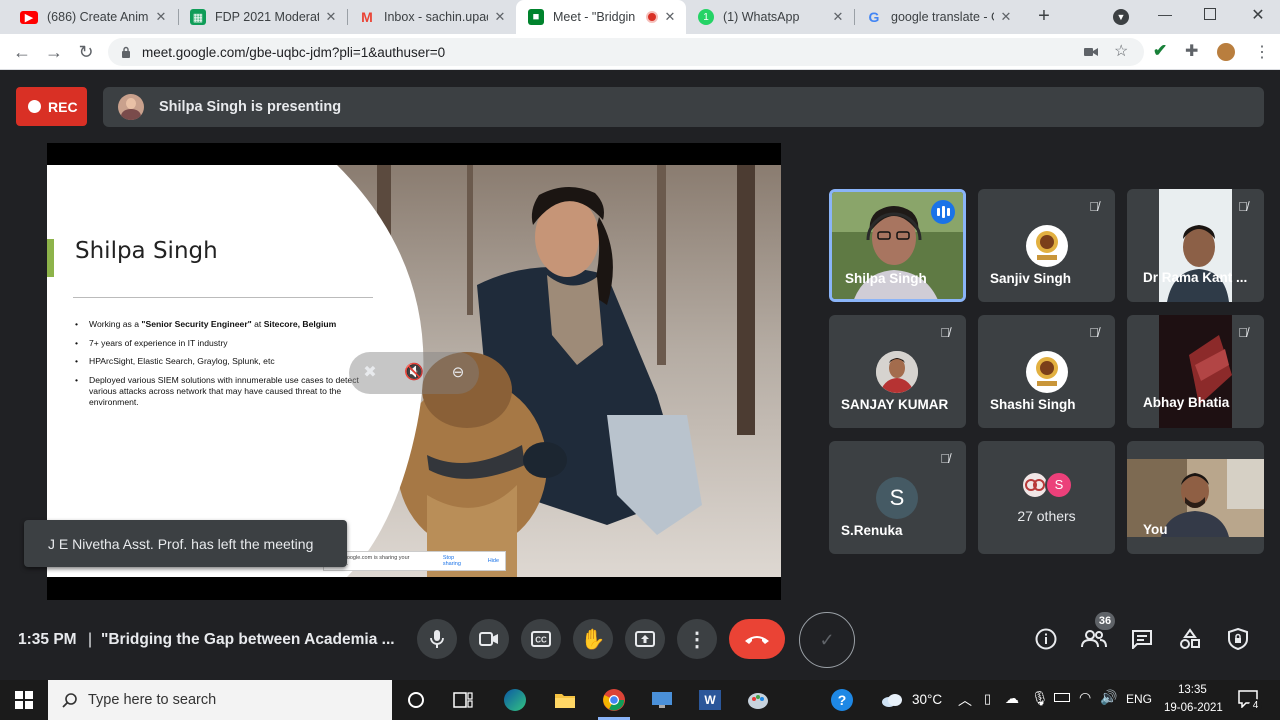 The width and height of the screenshot is (1280, 720). What do you see at coordinates (1186, 402) in the screenshot?
I see `participant-name: Abhay Bhatia` at bounding box center [1186, 402].